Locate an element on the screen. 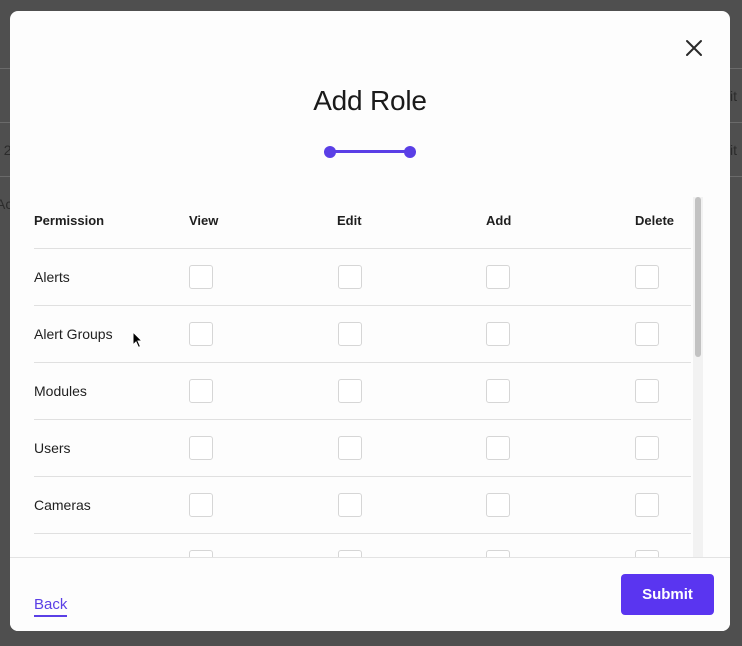 The height and width of the screenshot is (646, 742). step-connector is located at coordinates (370, 151).